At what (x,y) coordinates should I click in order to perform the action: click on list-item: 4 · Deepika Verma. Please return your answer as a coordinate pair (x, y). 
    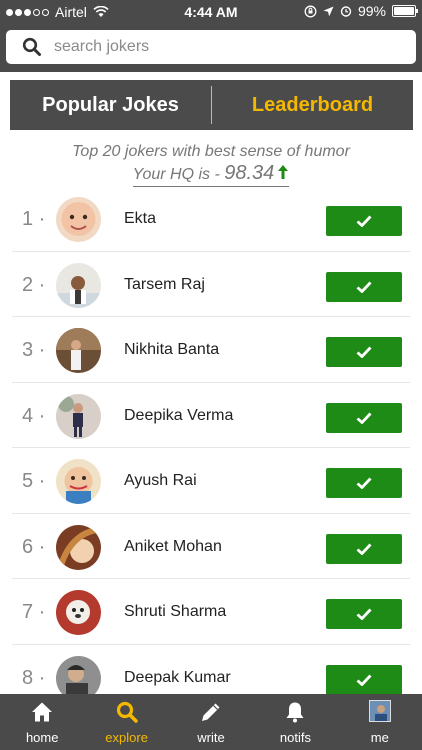
    Looking at the image, I should click on (211, 416).